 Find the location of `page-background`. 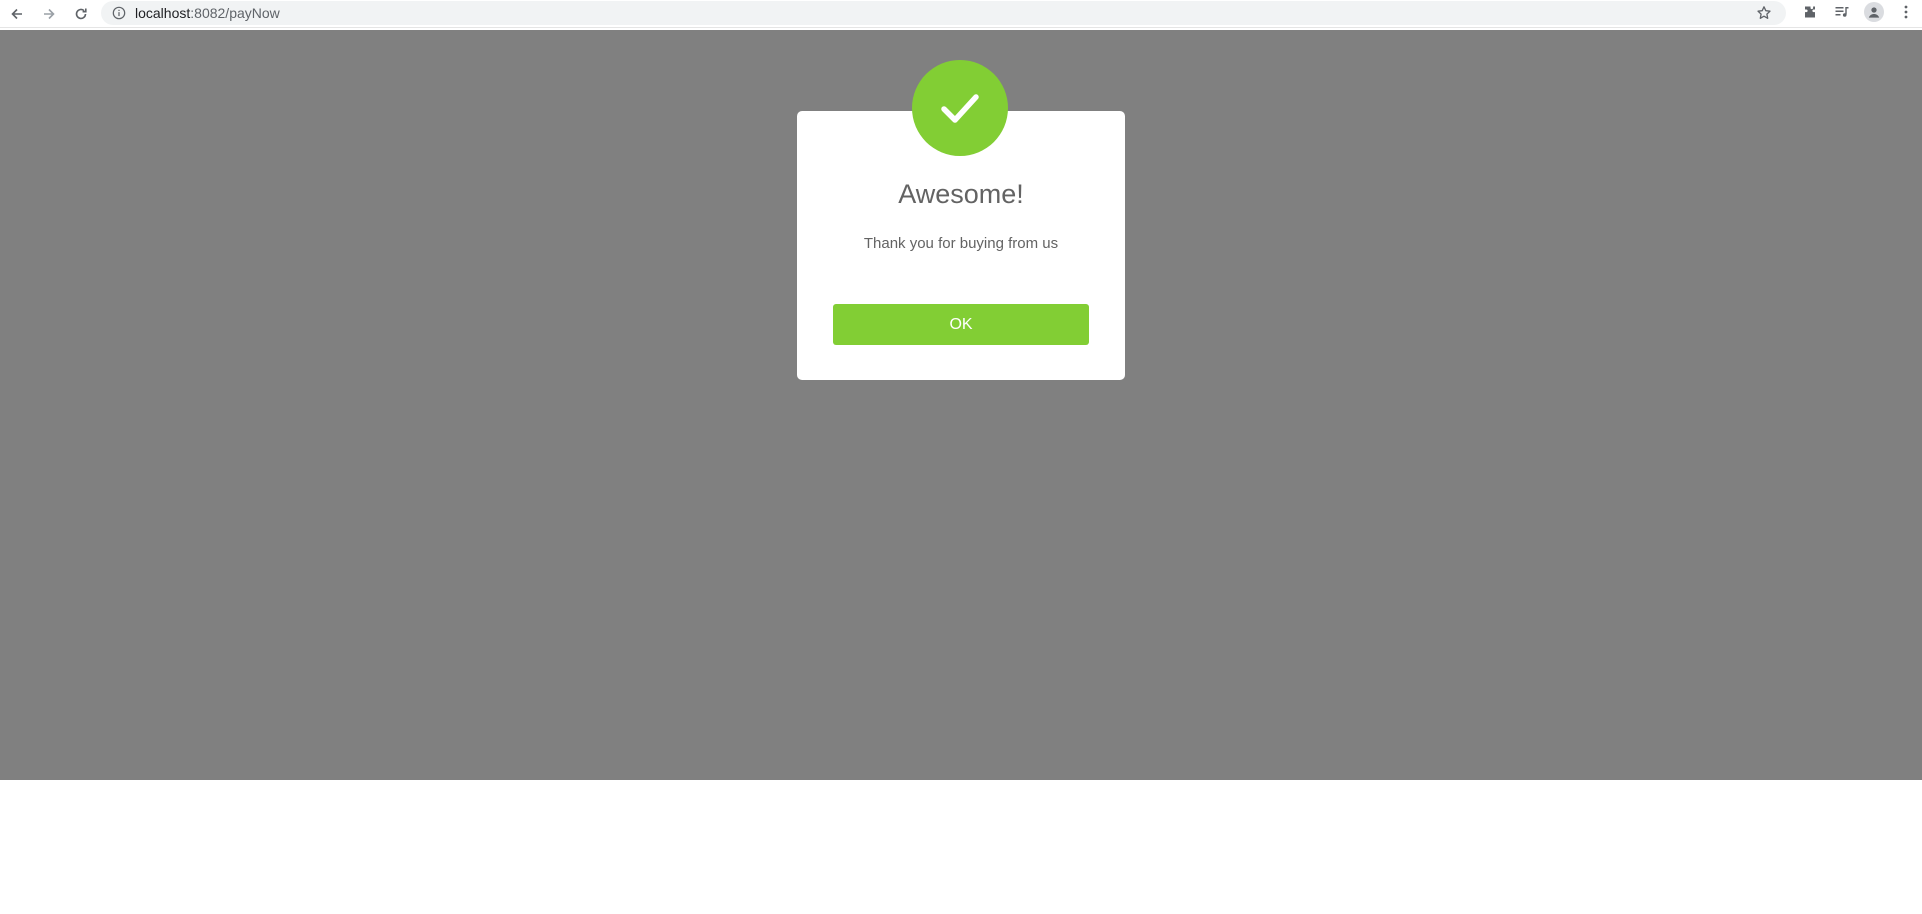

page-background is located at coordinates (961, 847).